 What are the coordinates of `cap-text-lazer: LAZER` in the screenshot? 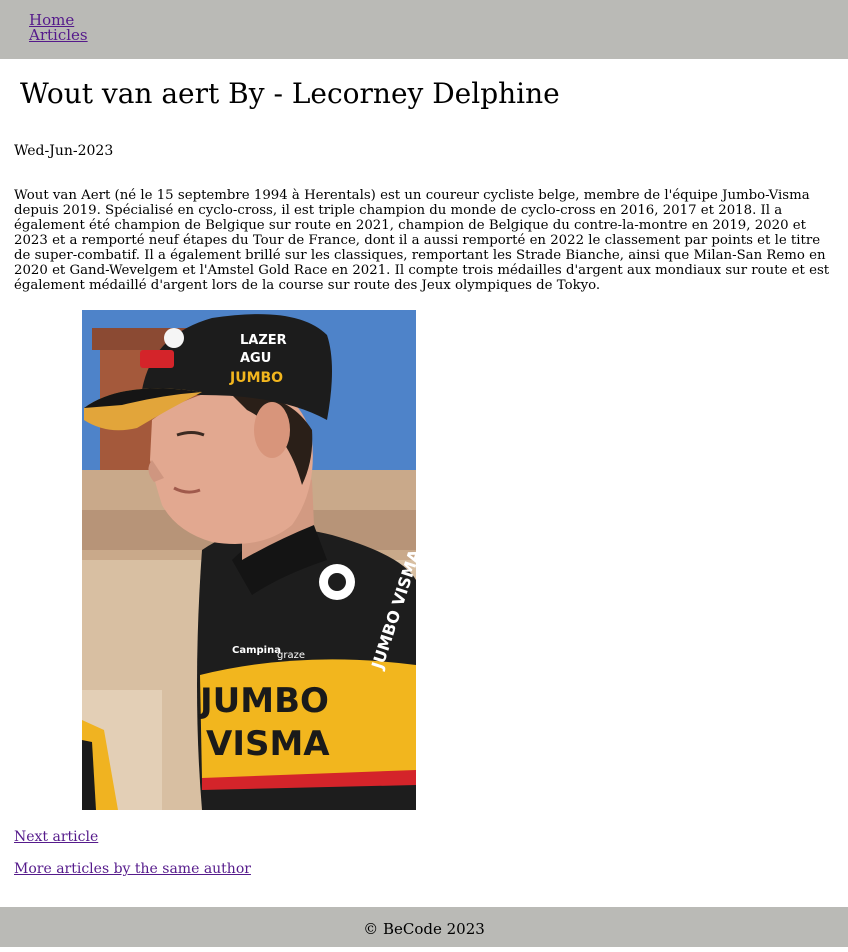 It's located at (263, 340).